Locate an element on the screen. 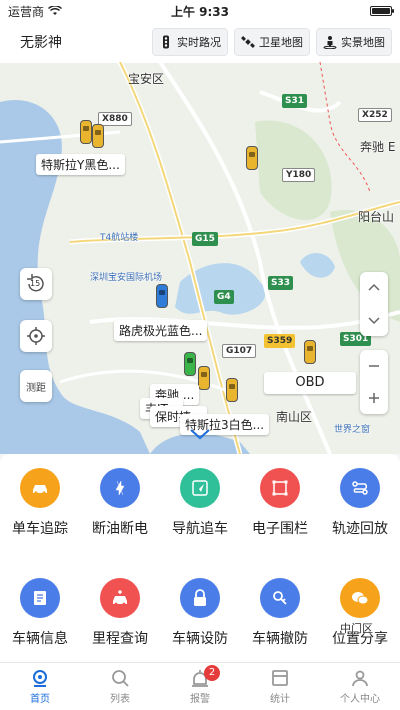  place-label-window: 世界之窗 is located at coordinates (352, 430).